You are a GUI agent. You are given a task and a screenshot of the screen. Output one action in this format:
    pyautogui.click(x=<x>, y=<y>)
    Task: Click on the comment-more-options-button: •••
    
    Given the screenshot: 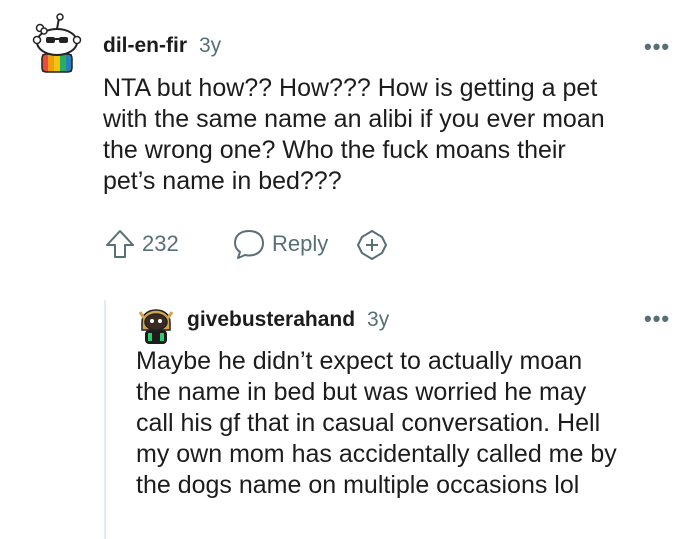 What is the action you would take?
    pyautogui.click(x=657, y=47)
    